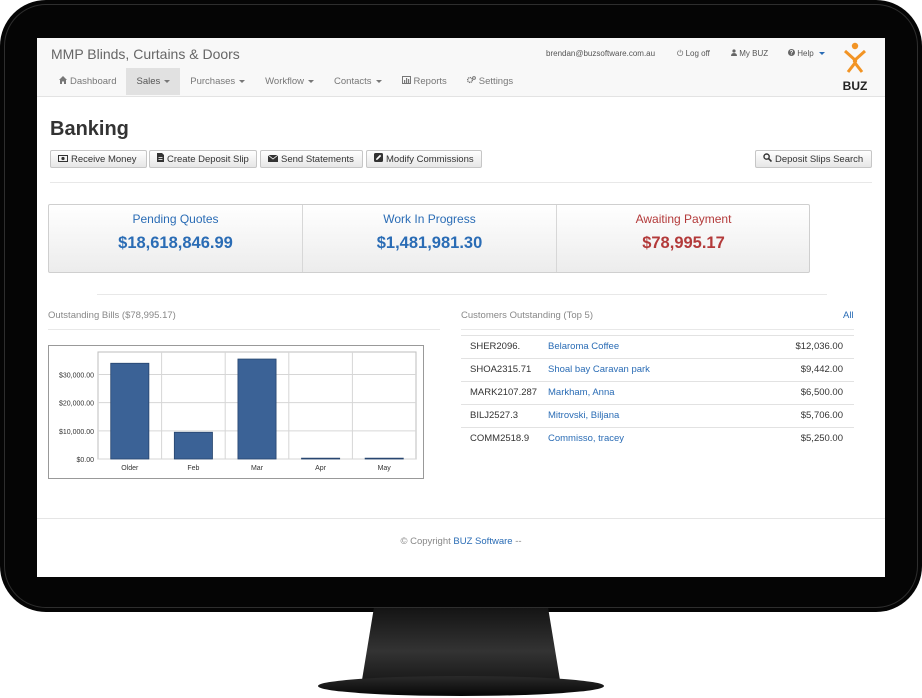  Describe the element at coordinates (193, 468) in the screenshot. I see `x-tick-label: Feb` at that location.